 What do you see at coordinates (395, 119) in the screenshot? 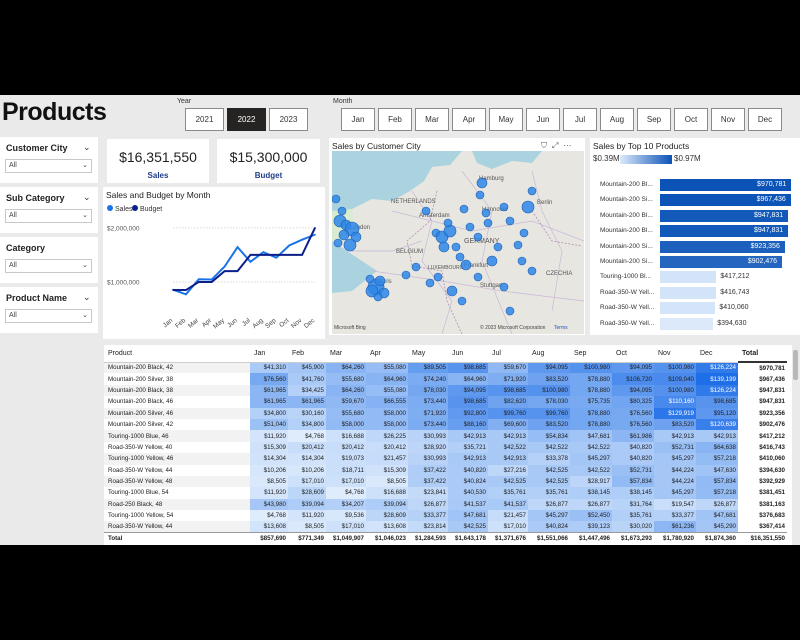
I see `month-option-feb: Feb` at bounding box center [395, 119].